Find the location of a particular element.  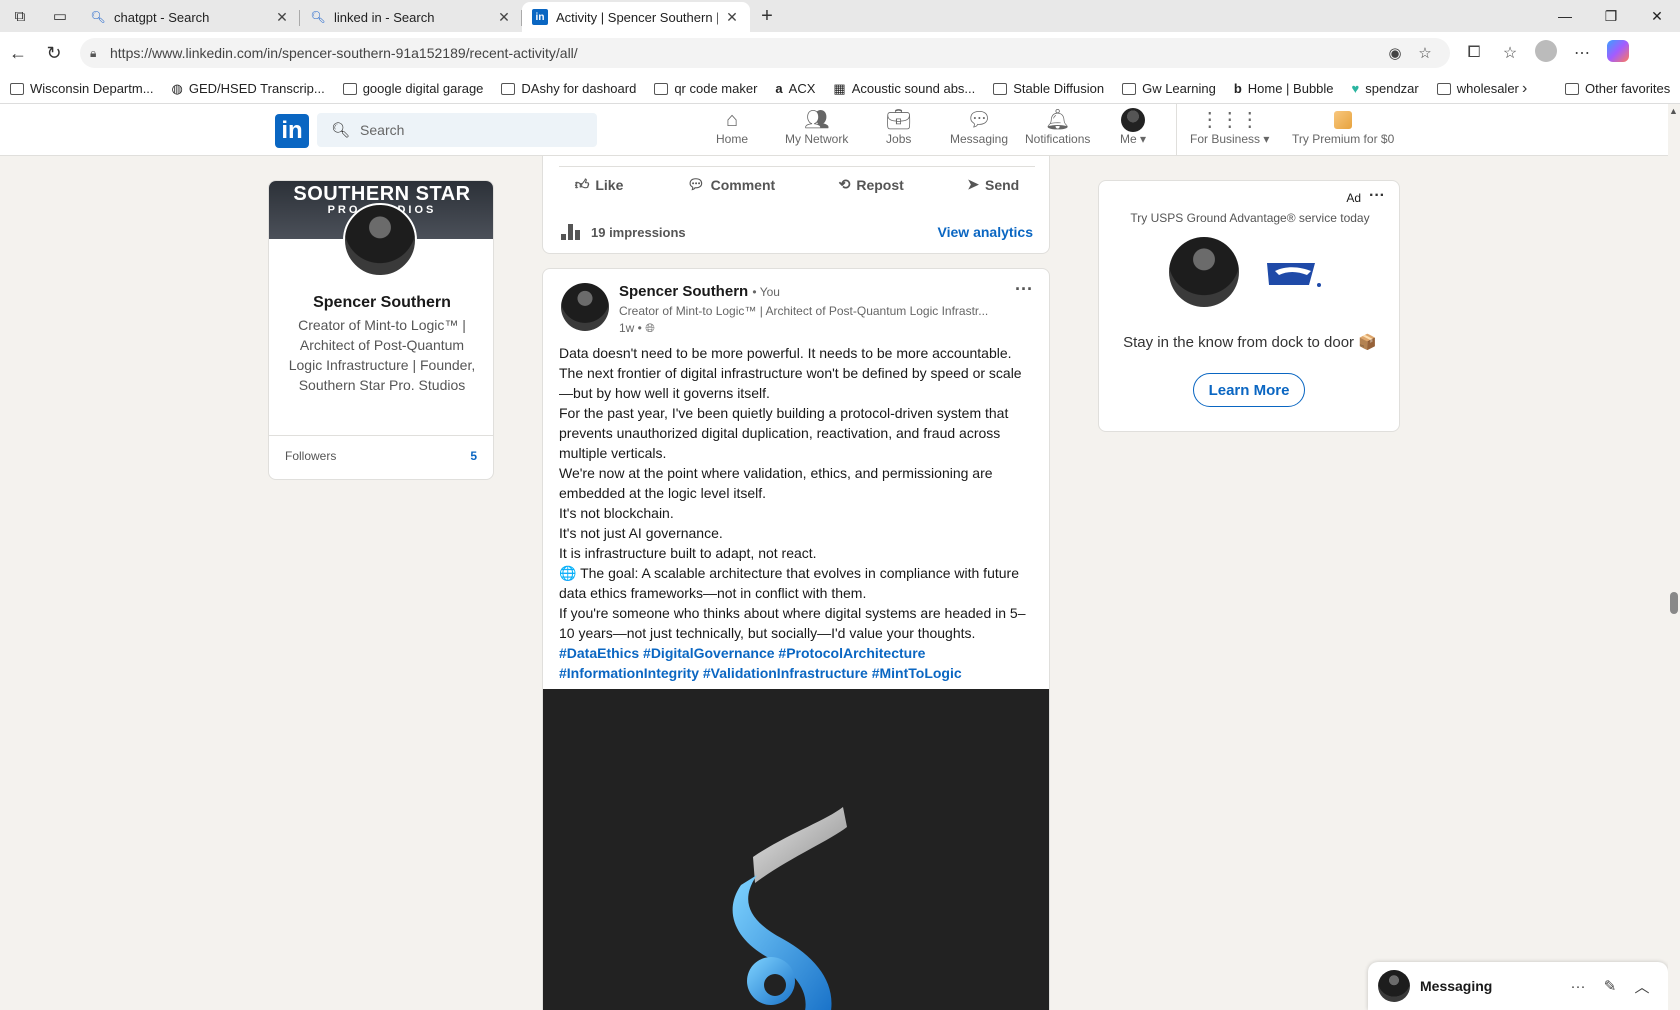

tab-actions-icon: ▭ is located at coordinates (60, 16).